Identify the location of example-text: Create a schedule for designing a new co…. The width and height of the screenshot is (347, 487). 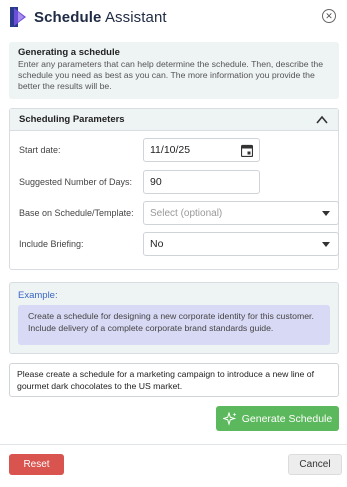
(174, 325).